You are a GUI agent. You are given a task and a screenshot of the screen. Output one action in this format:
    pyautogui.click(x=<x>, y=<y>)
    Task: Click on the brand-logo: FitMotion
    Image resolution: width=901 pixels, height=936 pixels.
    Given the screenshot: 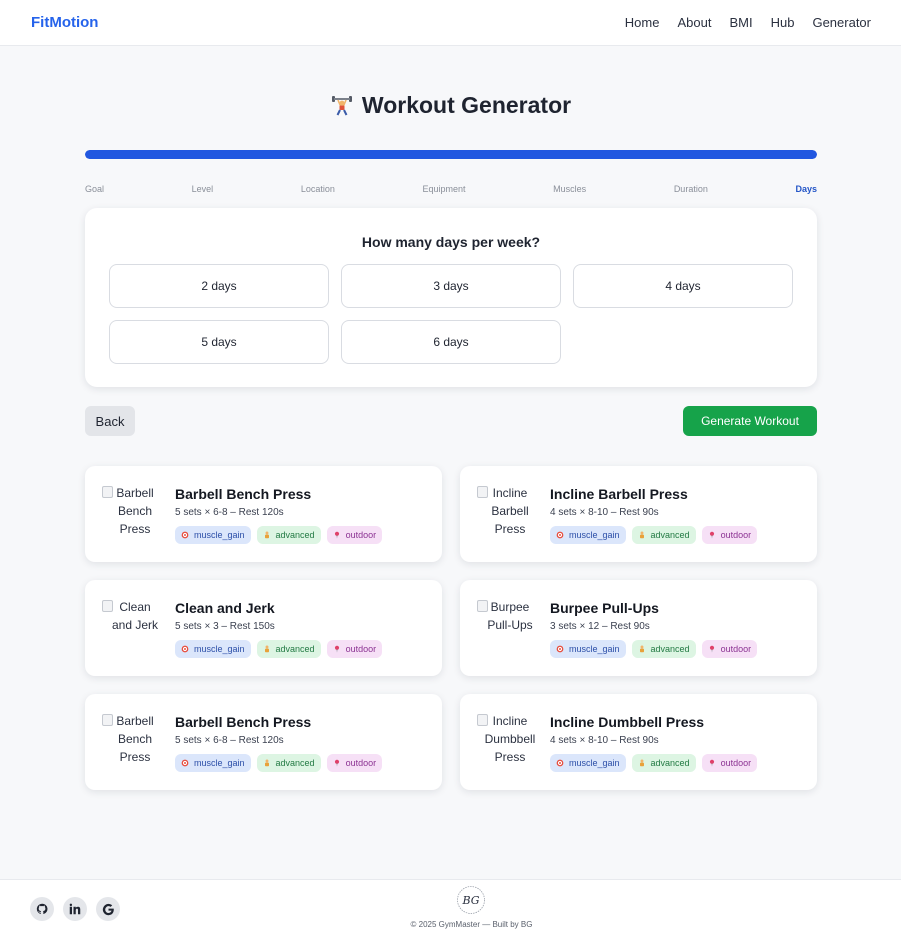 What is the action you would take?
    pyautogui.click(x=64, y=22)
    